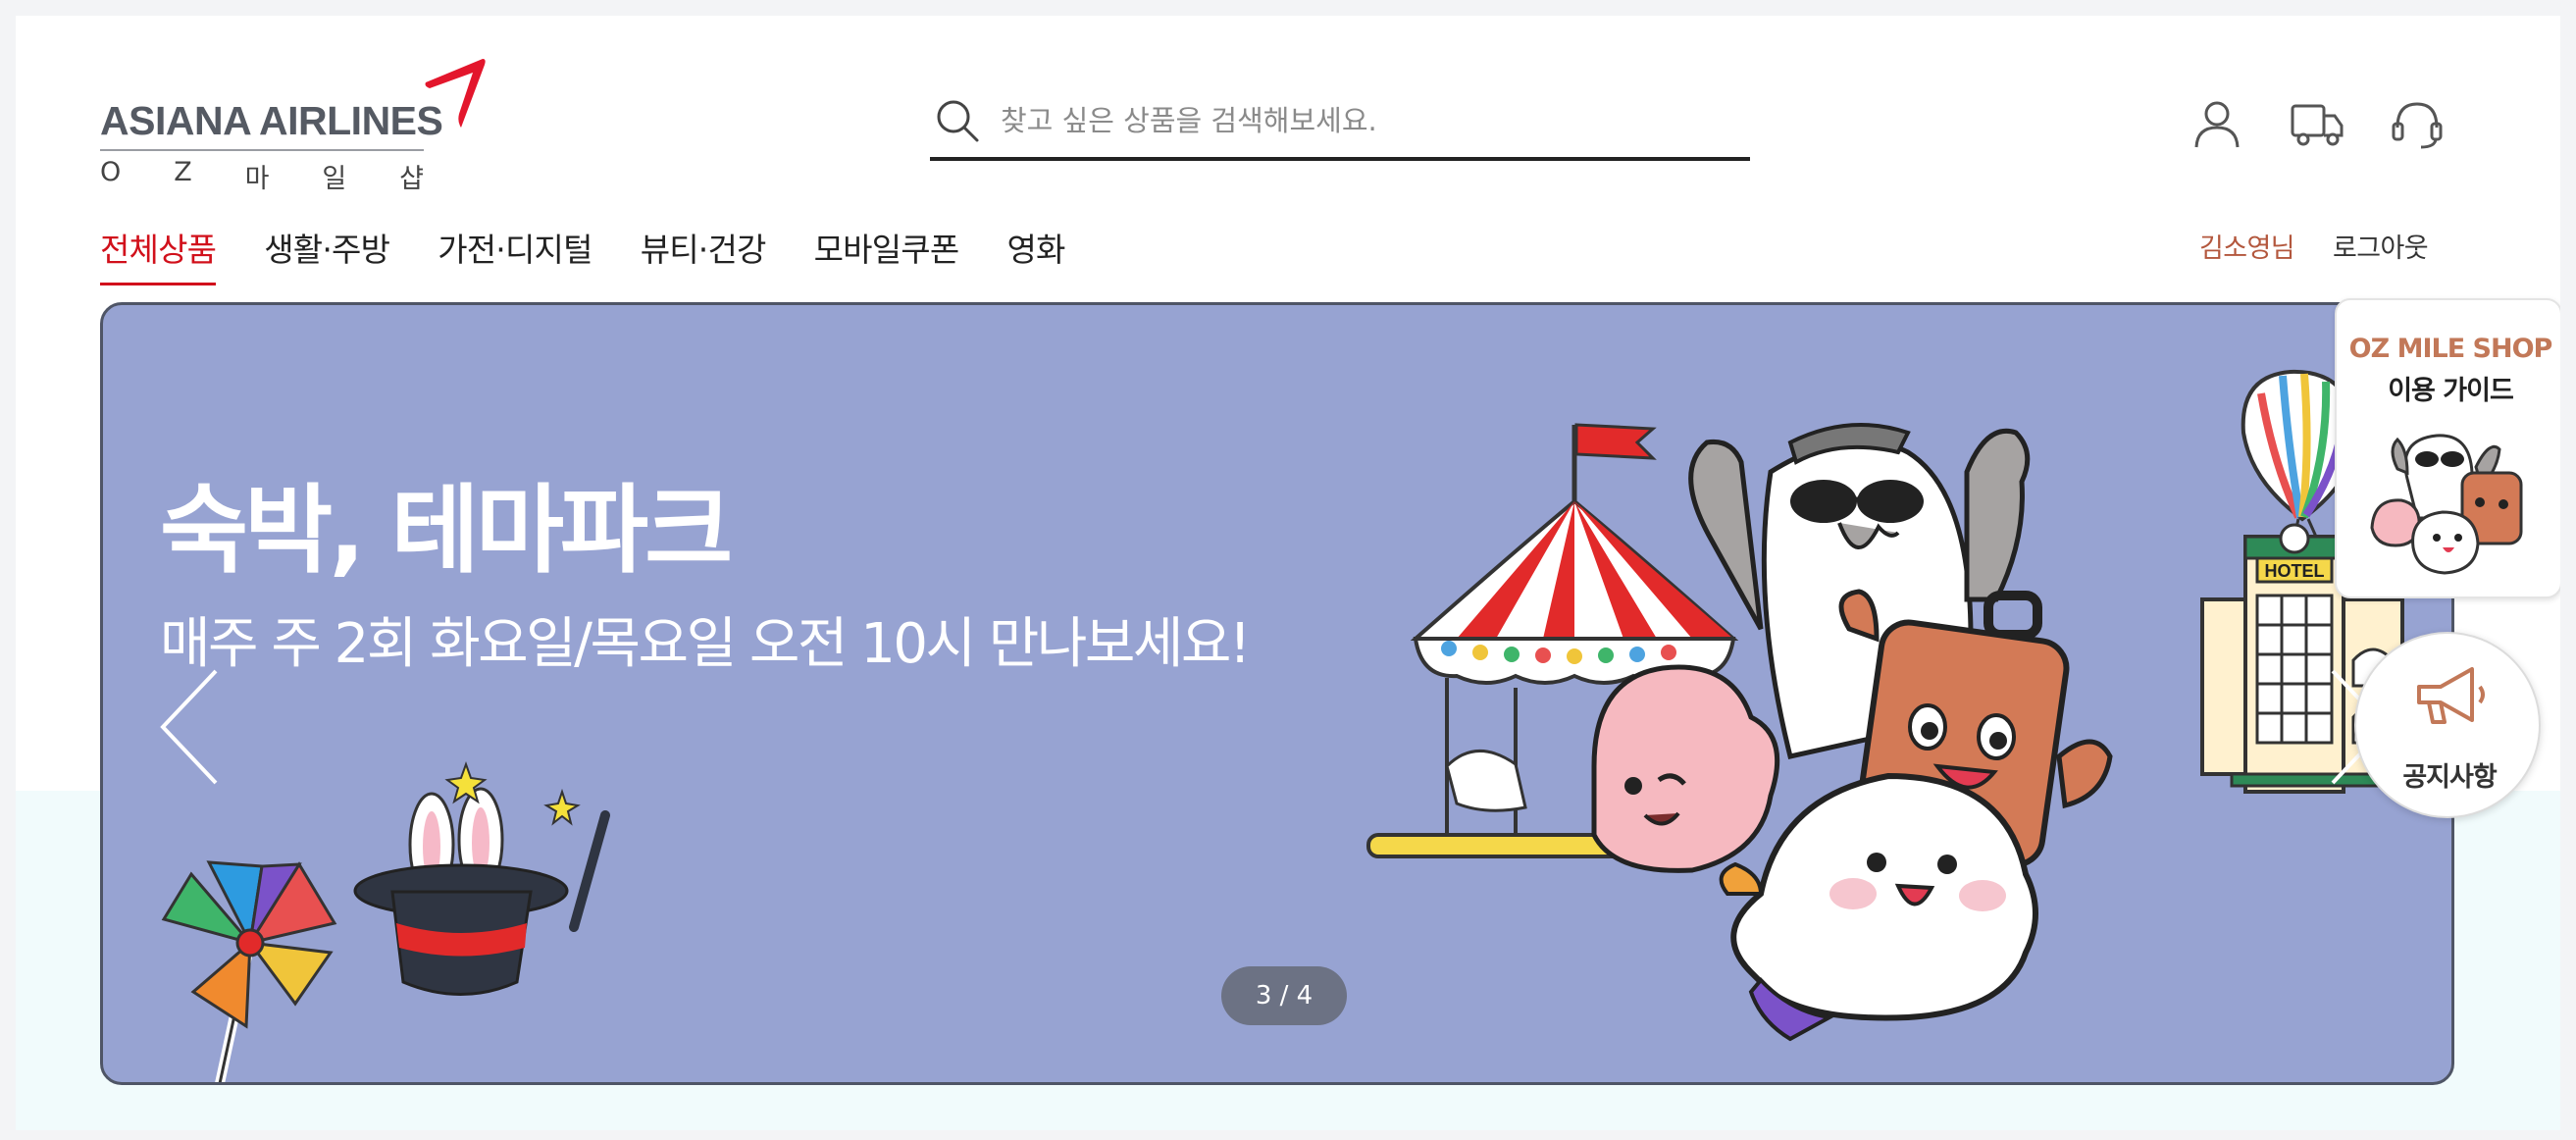 The height and width of the screenshot is (1140, 2576). I want to click on ghost-character-icon, so click(1878, 907).